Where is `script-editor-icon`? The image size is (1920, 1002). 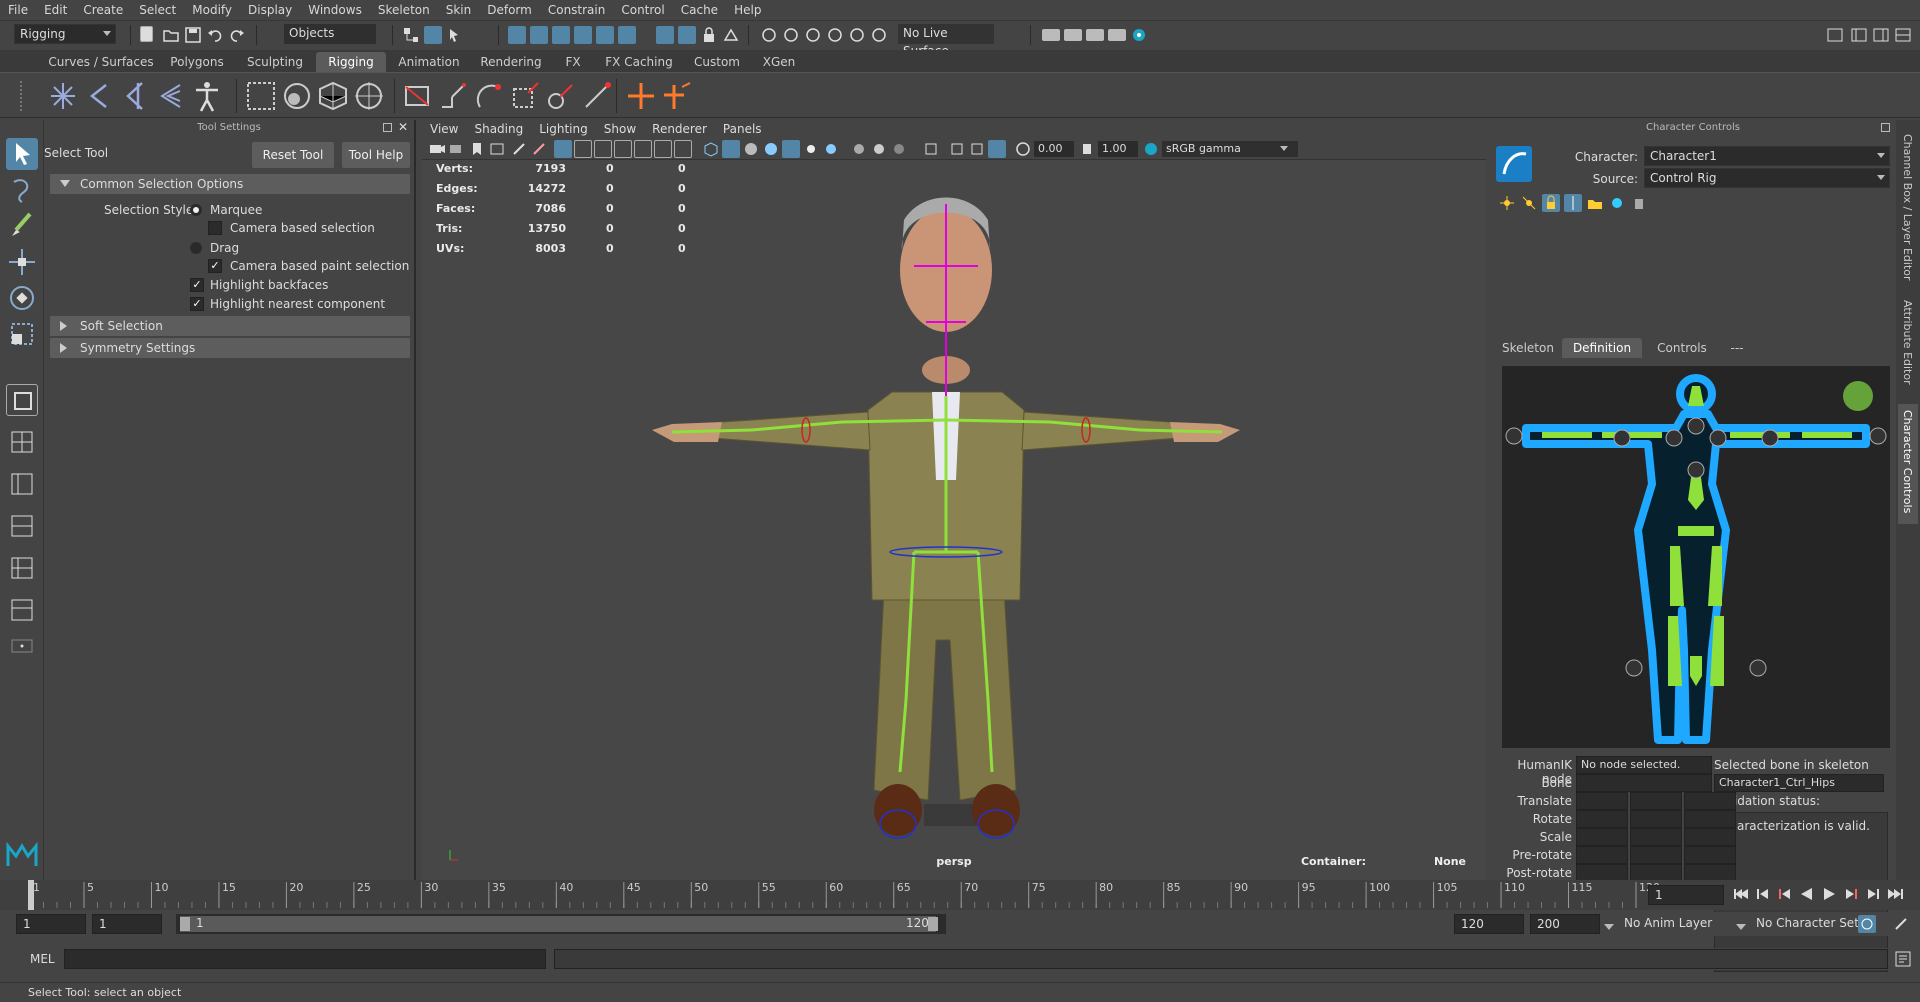 script-editor-icon is located at coordinates (1903, 959).